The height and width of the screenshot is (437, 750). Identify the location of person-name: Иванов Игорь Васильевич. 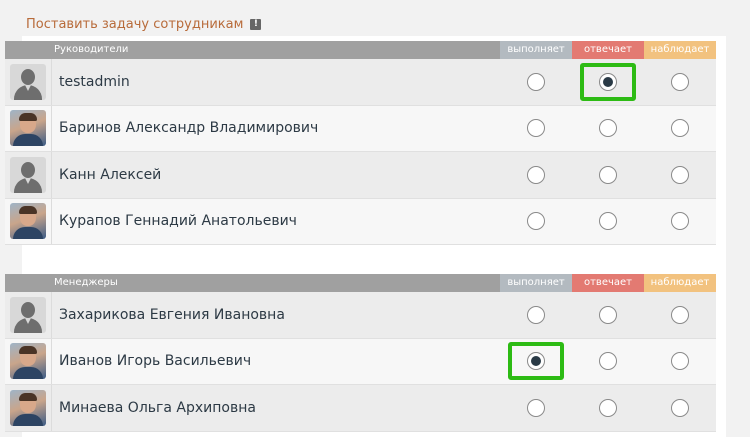
(155, 361).